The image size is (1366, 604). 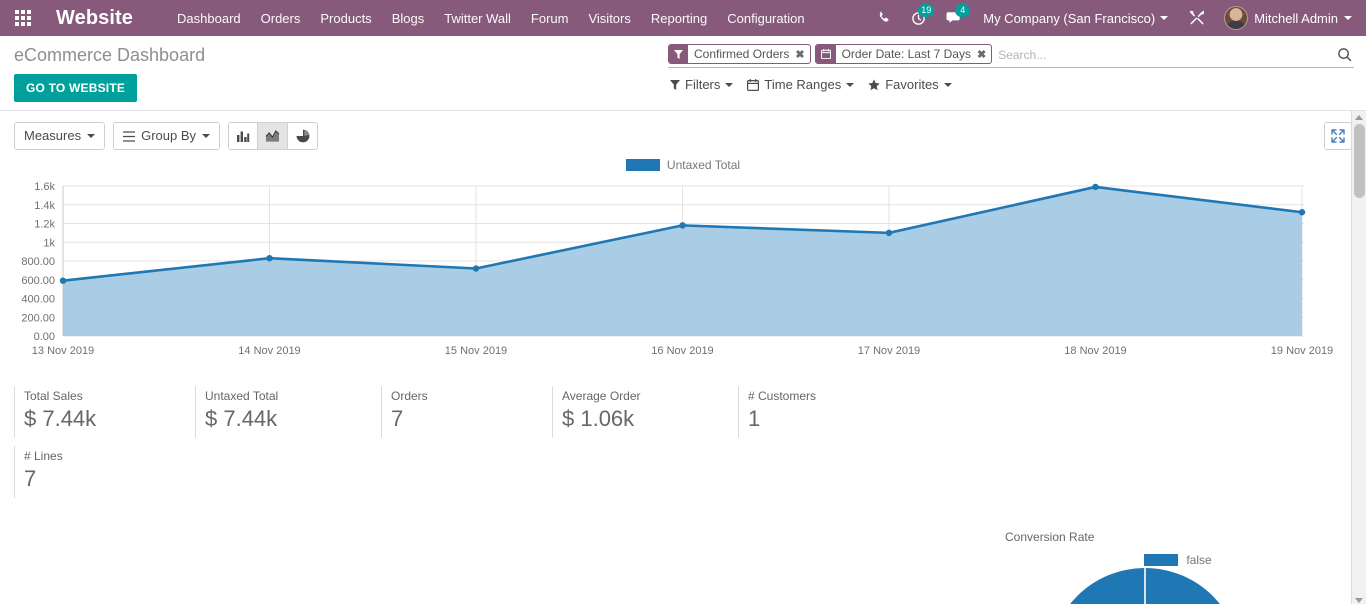 What do you see at coordinates (38, 262) in the screenshot?
I see `svg-text: 800.00` at bounding box center [38, 262].